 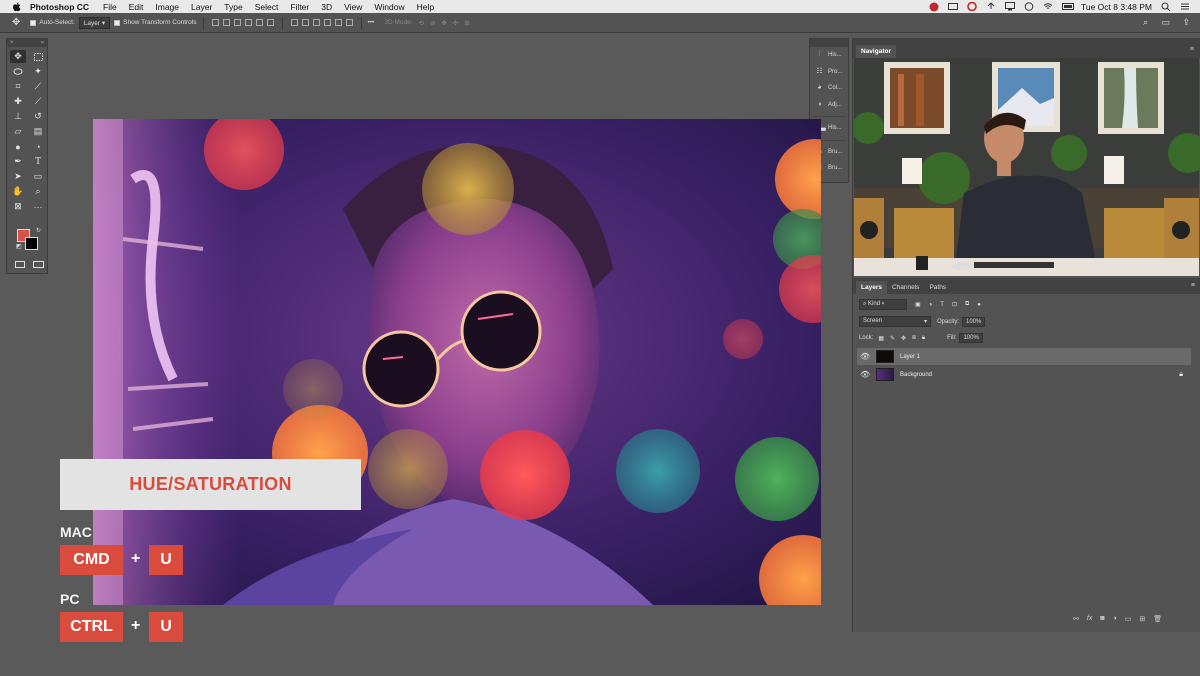 What do you see at coordinates (20, 264) in the screenshot?
I see `quick-mask-icon` at bounding box center [20, 264].